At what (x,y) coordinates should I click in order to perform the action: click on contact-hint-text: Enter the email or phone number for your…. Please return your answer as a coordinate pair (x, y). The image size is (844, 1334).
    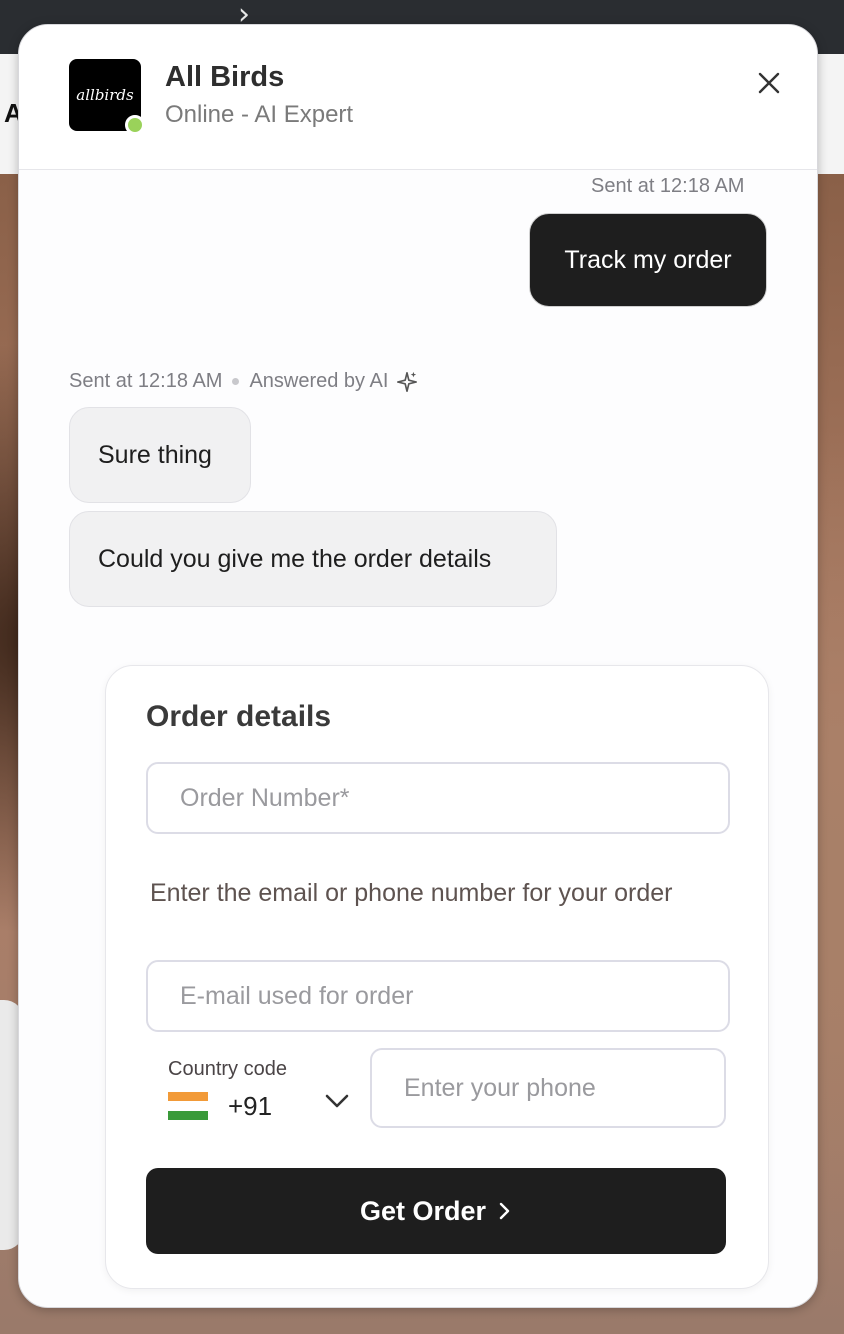
    Looking at the image, I should click on (411, 893).